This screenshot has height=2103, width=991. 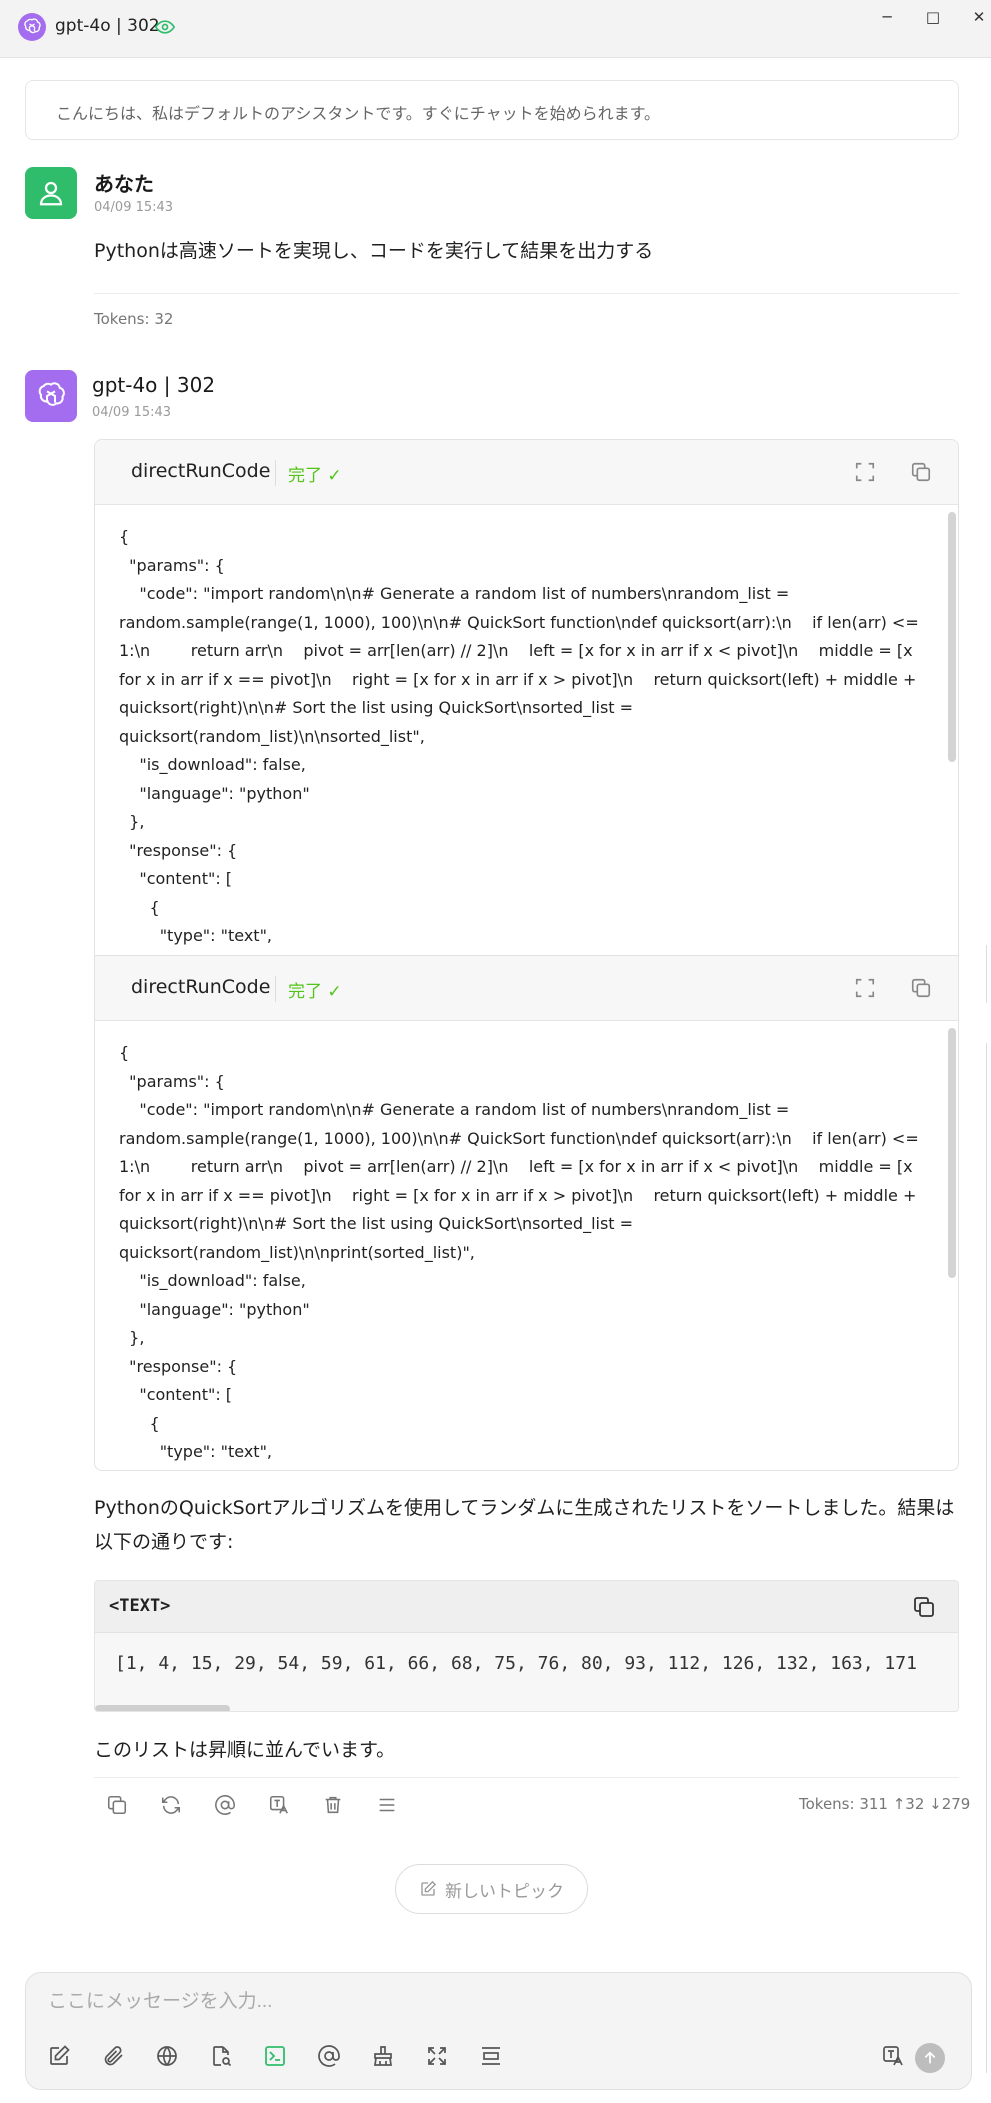 I want to click on new-topic-button: 新しいトピック, so click(x=491, y=1889).